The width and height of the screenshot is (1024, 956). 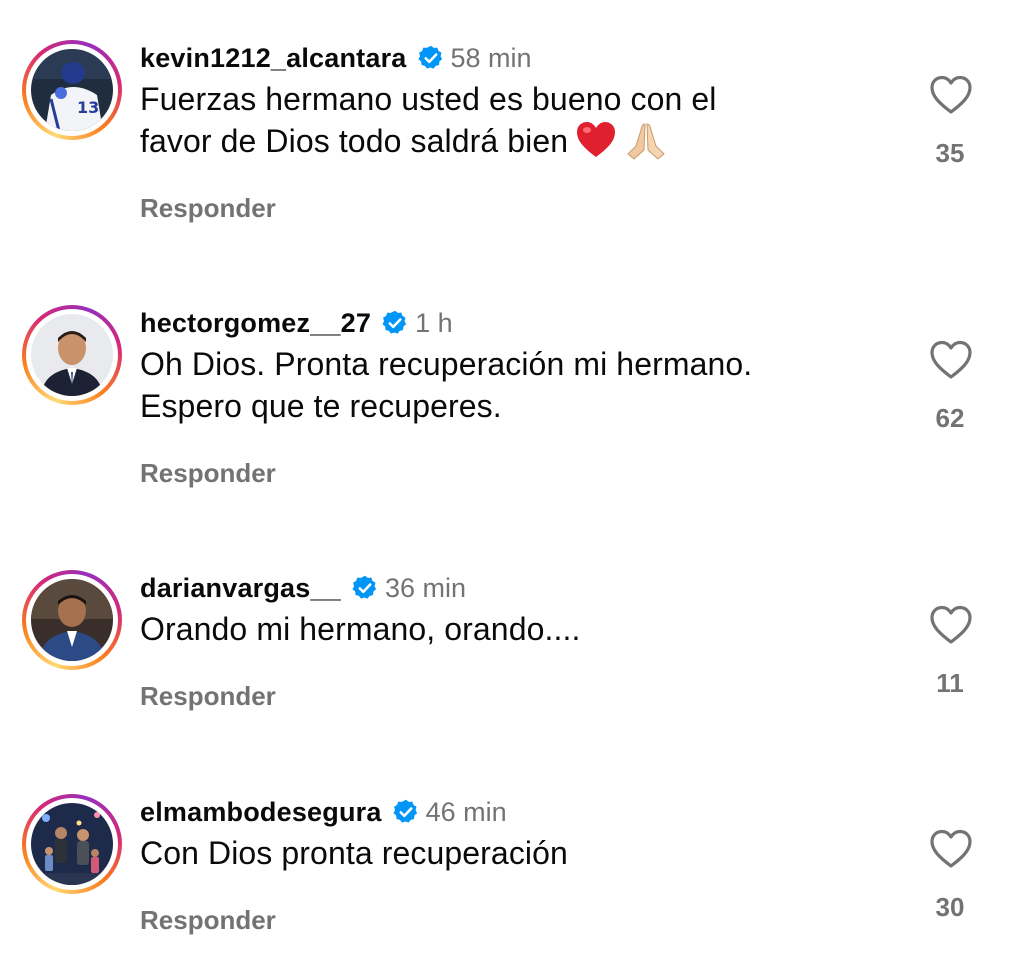 I want to click on like-area: 62, so click(x=951, y=386).